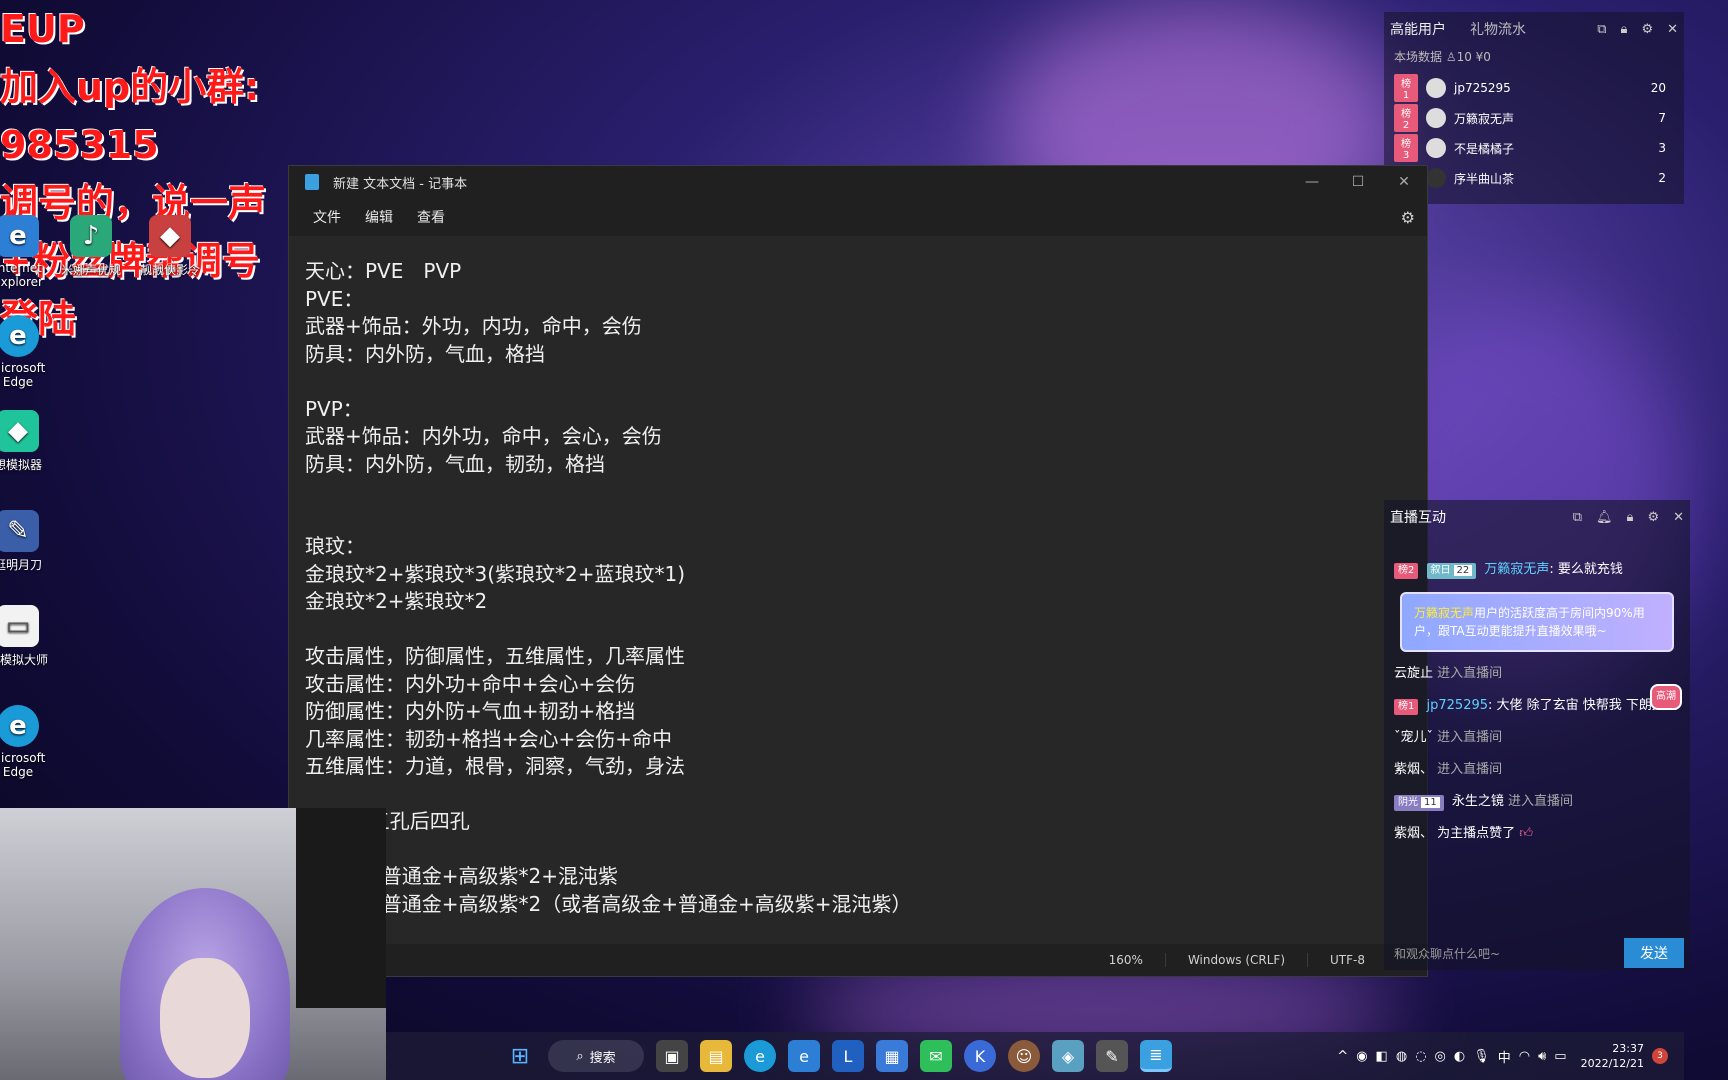 The height and width of the screenshot is (1080, 1728). I want to click on microphone-icon: 🎙︎, so click(1481, 1056).